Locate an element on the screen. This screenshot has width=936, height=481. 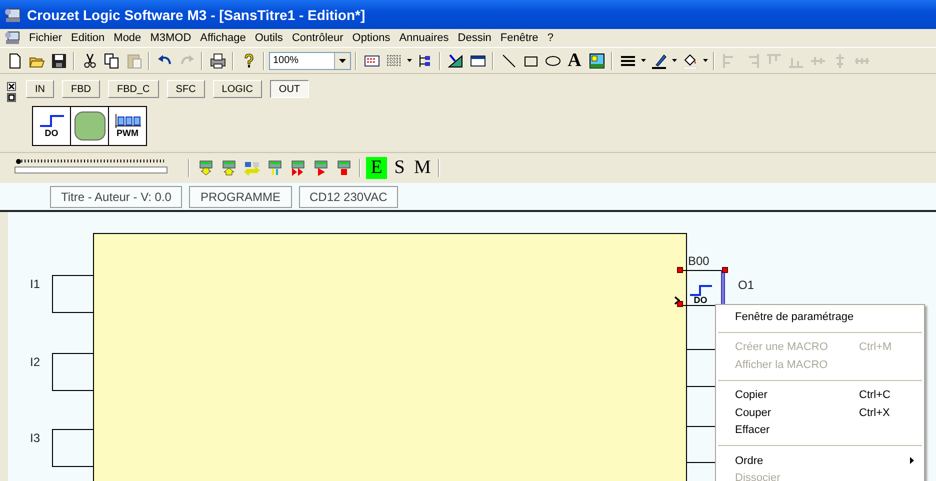
status-field: PROGRAMME is located at coordinates (240, 197).